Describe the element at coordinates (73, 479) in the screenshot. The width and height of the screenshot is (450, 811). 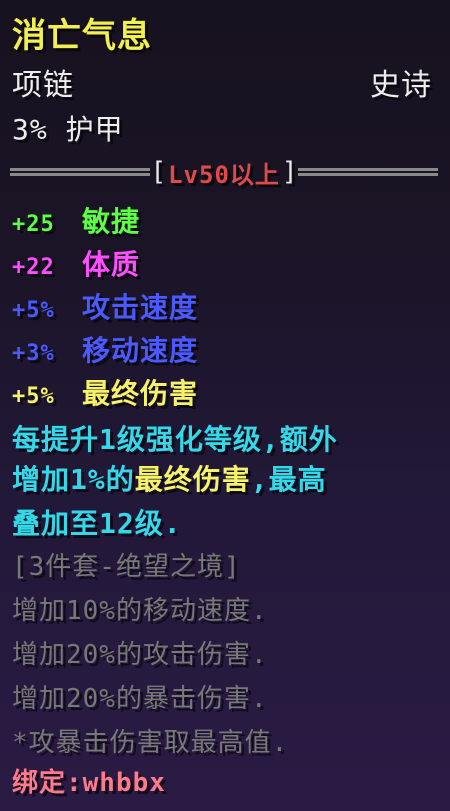
I see `description-text: 增加1%的` at that location.